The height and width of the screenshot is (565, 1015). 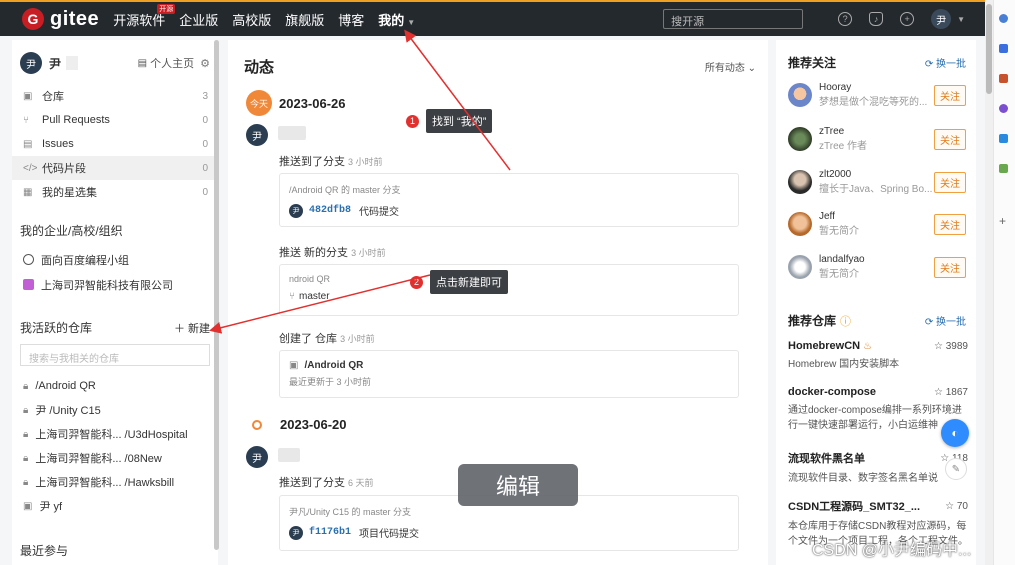 What do you see at coordinates (832, 392) in the screenshot?
I see `recommend-repo-name: docker-compose` at bounding box center [832, 392].